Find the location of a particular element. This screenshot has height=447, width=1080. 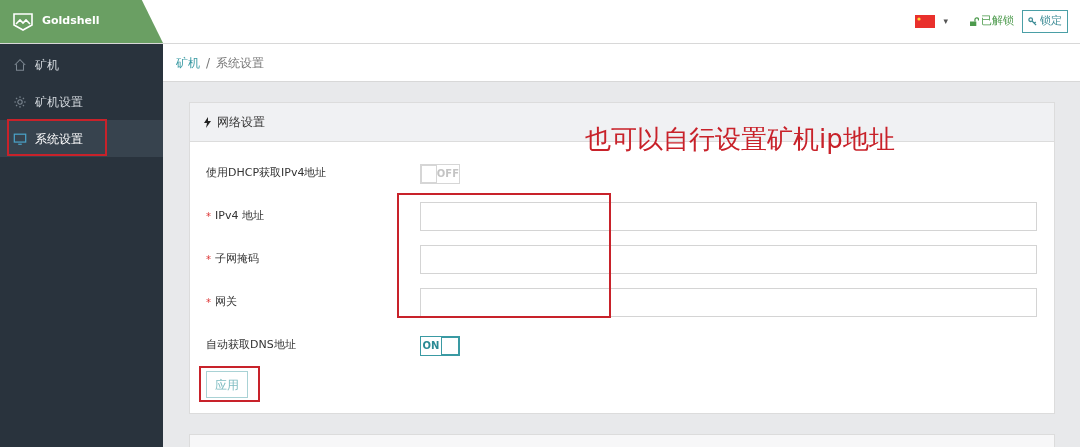

field-label: IPv4 地址 is located at coordinates (239, 216).